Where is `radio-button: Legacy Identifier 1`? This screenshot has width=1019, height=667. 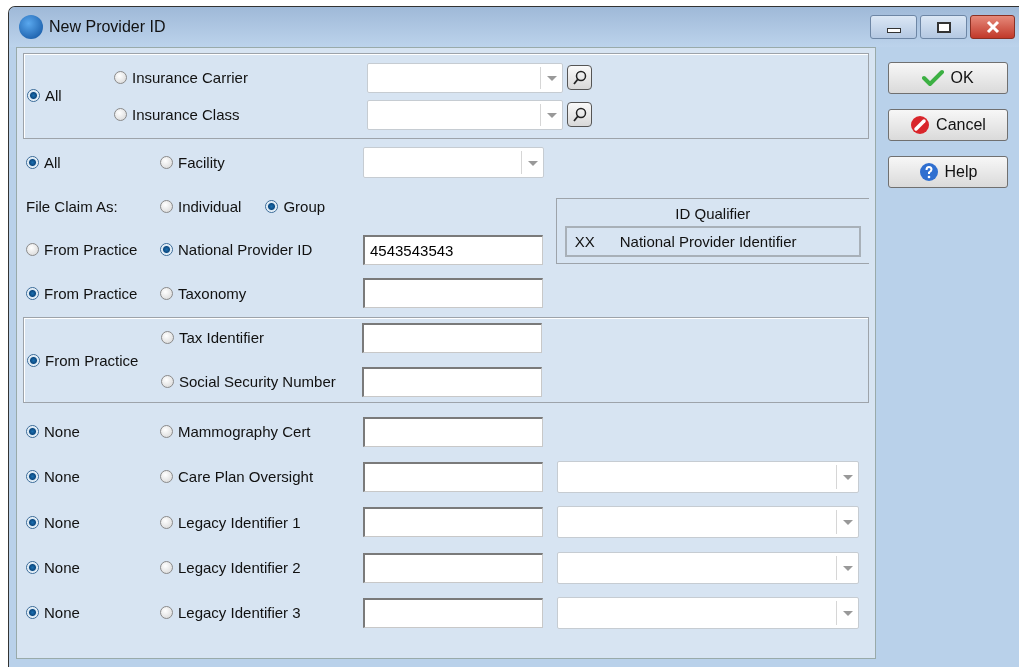
radio-button: Legacy Identifier 1 is located at coordinates (230, 522).